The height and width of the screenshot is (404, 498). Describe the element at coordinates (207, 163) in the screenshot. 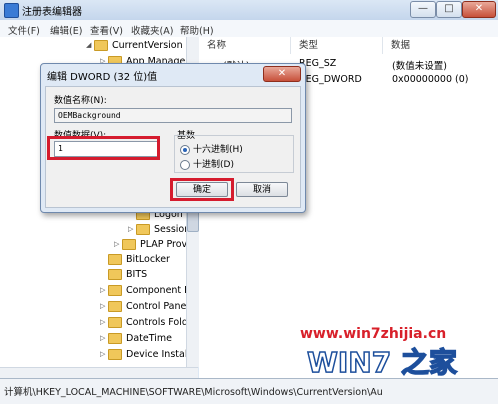

I see `base-dec-radio: 十进制(D)` at that location.